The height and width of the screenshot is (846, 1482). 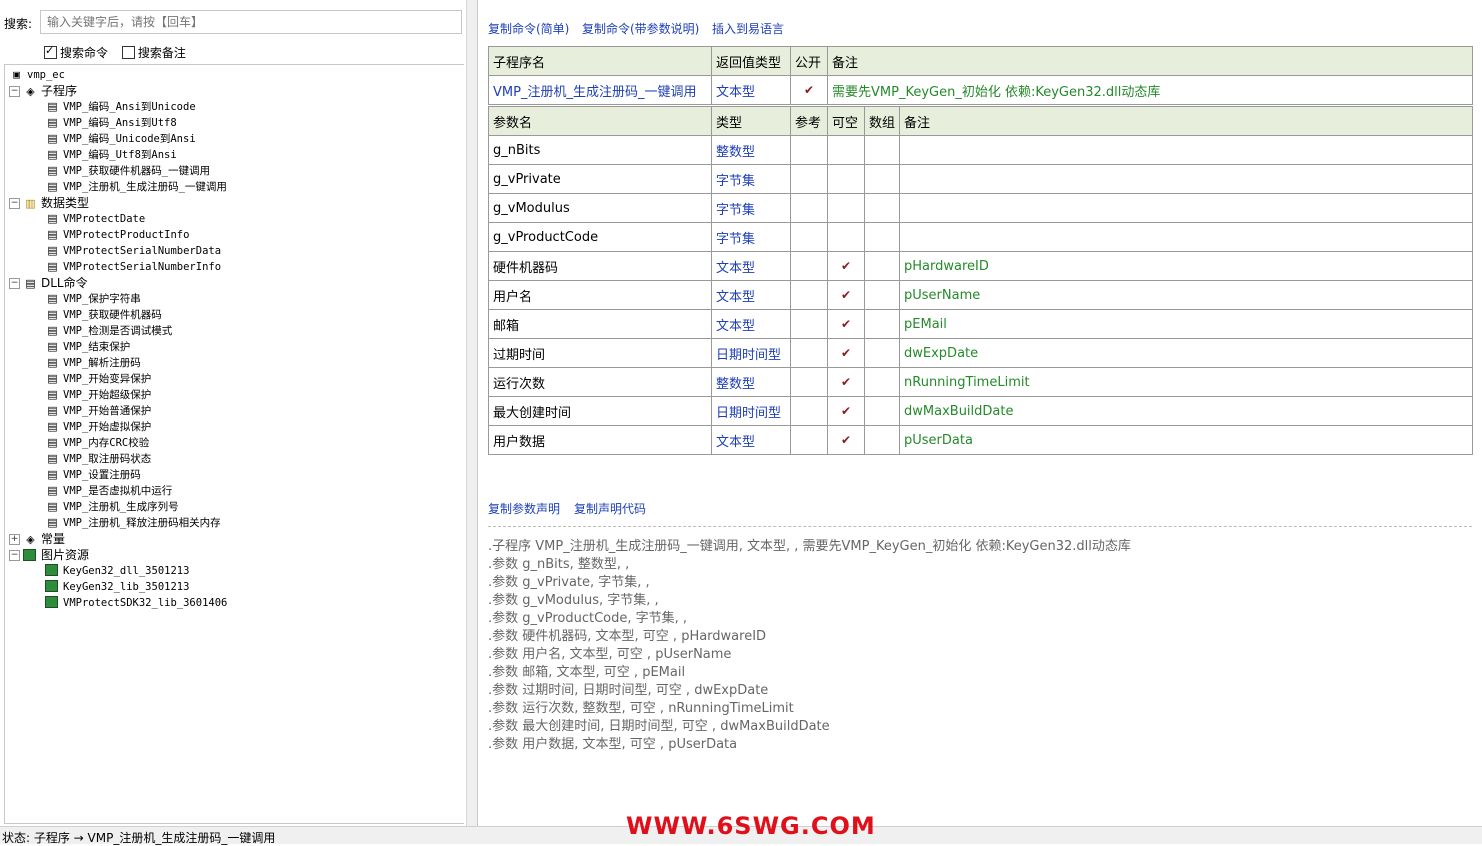 What do you see at coordinates (132, 523) in the screenshot?
I see `tree-item-dll: ▤ VMP_注册机_释放注册码相关内存` at bounding box center [132, 523].